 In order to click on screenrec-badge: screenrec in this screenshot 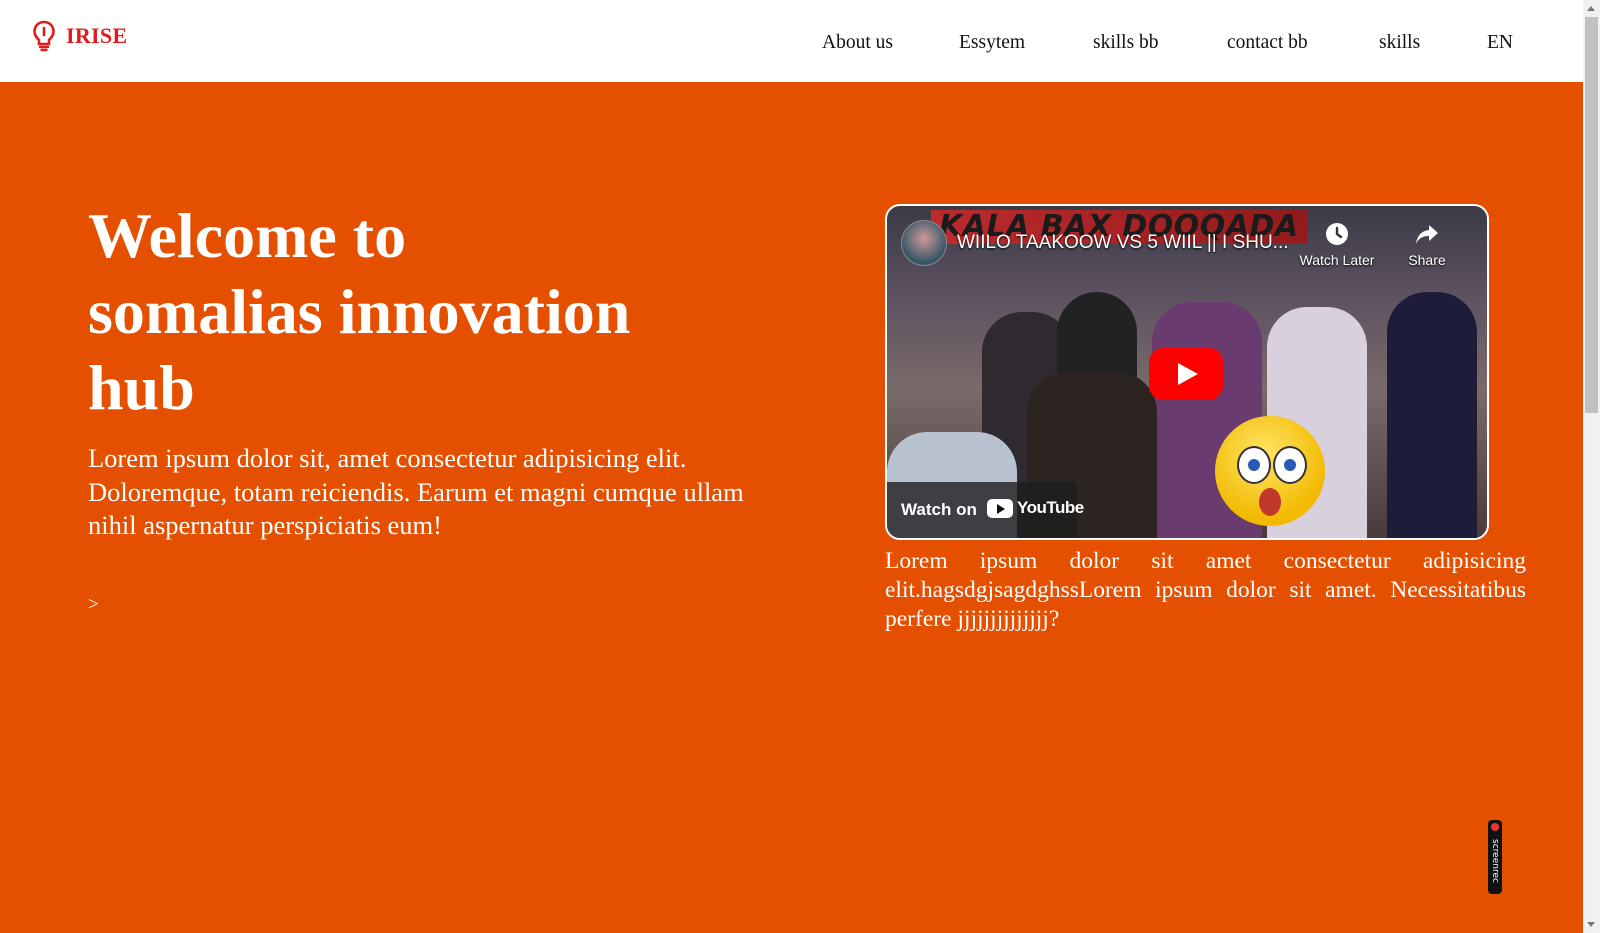, I will do `click(1495, 857)`.